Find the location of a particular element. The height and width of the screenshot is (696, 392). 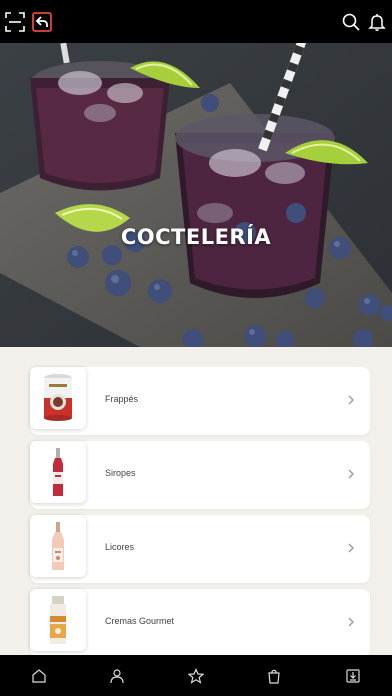

category-item-cremas-gourmet: Cremas Gourmet is located at coordinates (200, 622).